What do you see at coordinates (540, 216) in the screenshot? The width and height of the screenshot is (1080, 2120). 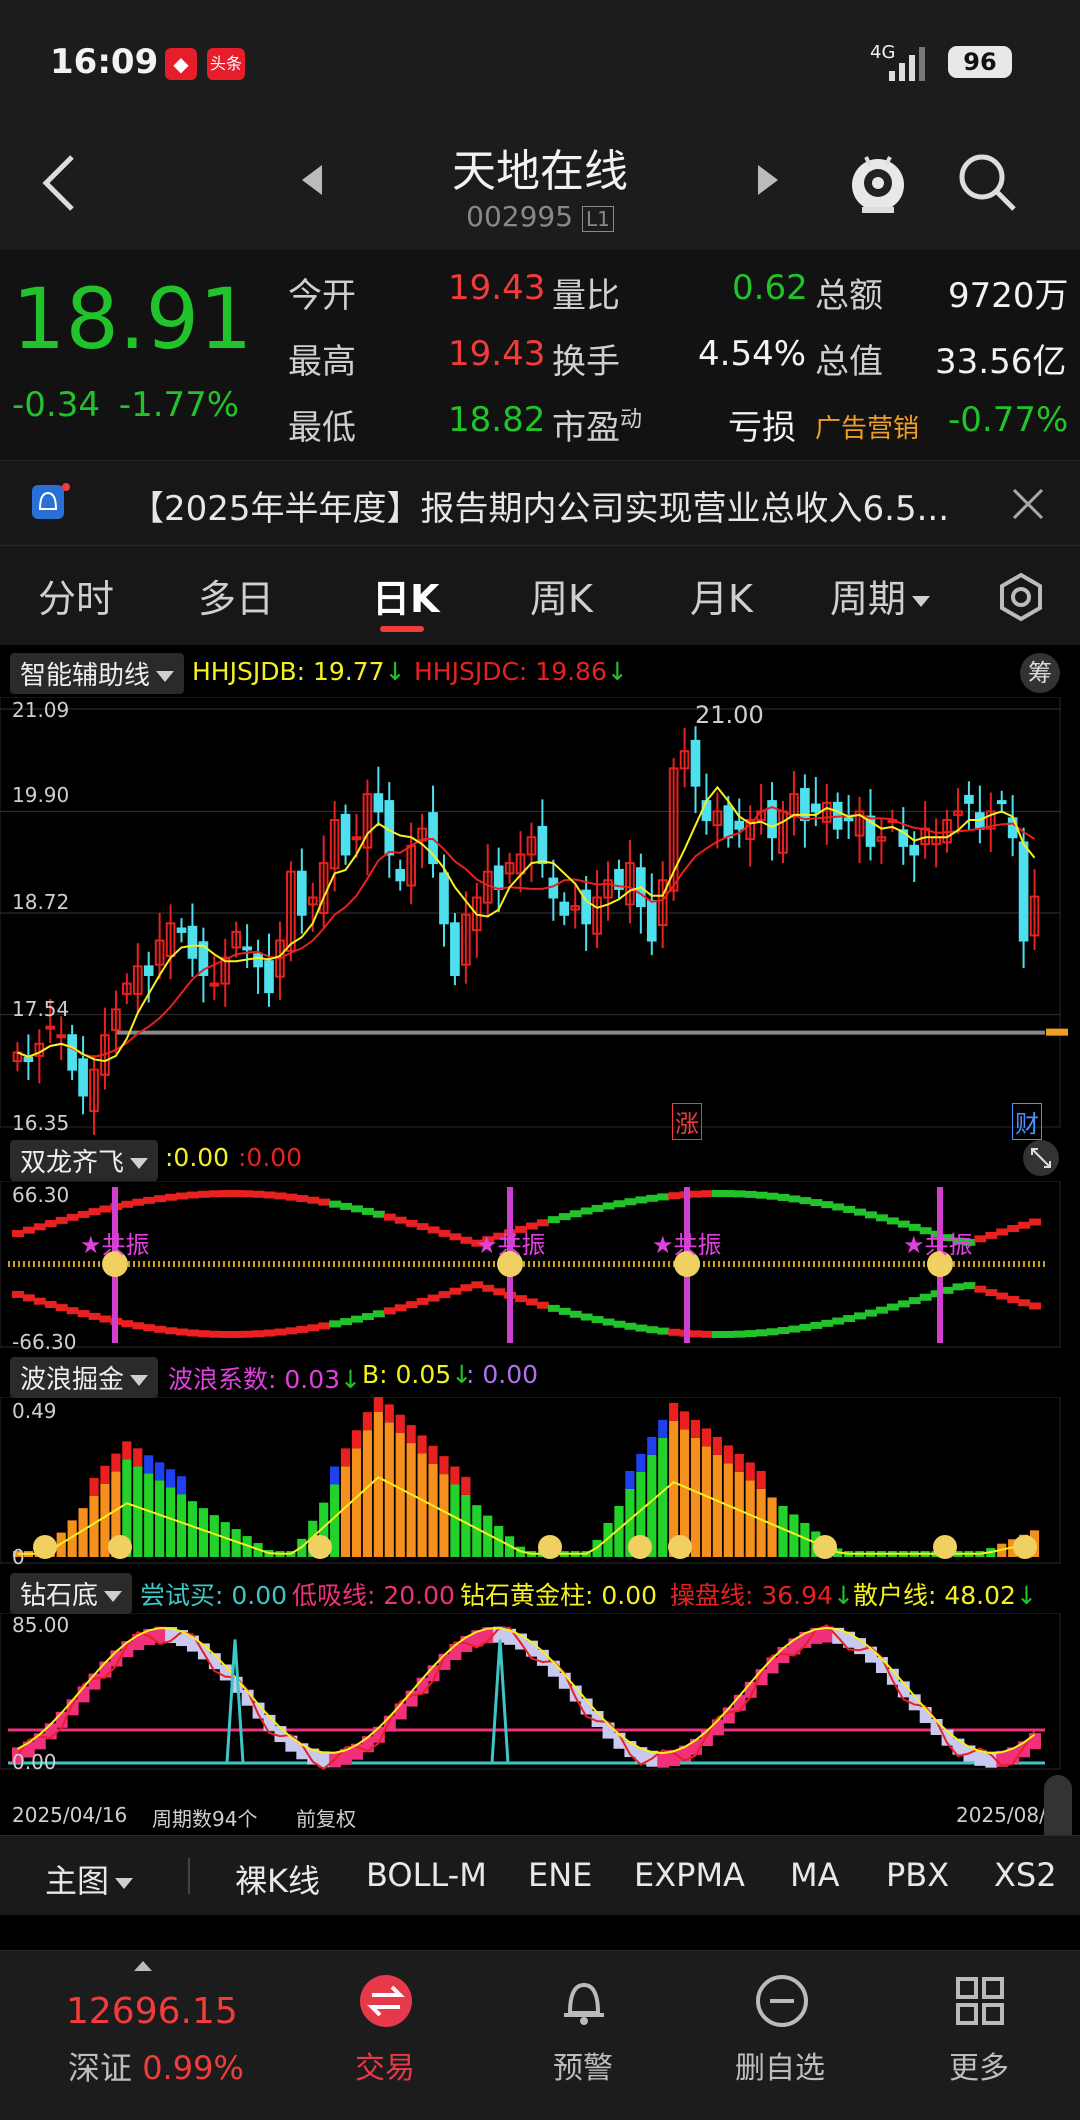 I see `stock-code-row: 002995 L1` at bounding box center [540, 216].